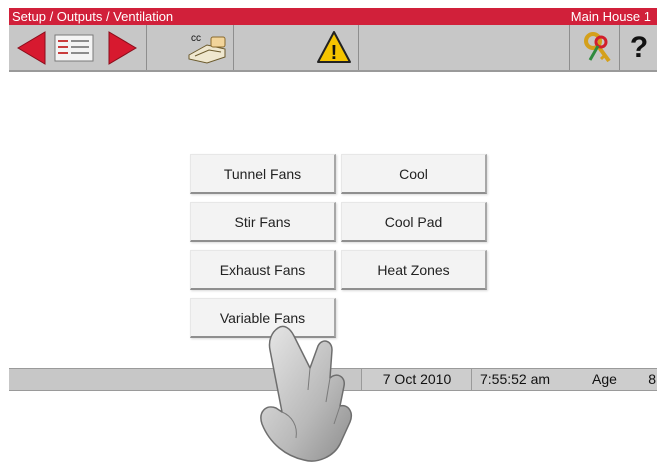  Describe the element at coordinates (639, 48) in the screenshot. I see `help-icon: ?` at that location.